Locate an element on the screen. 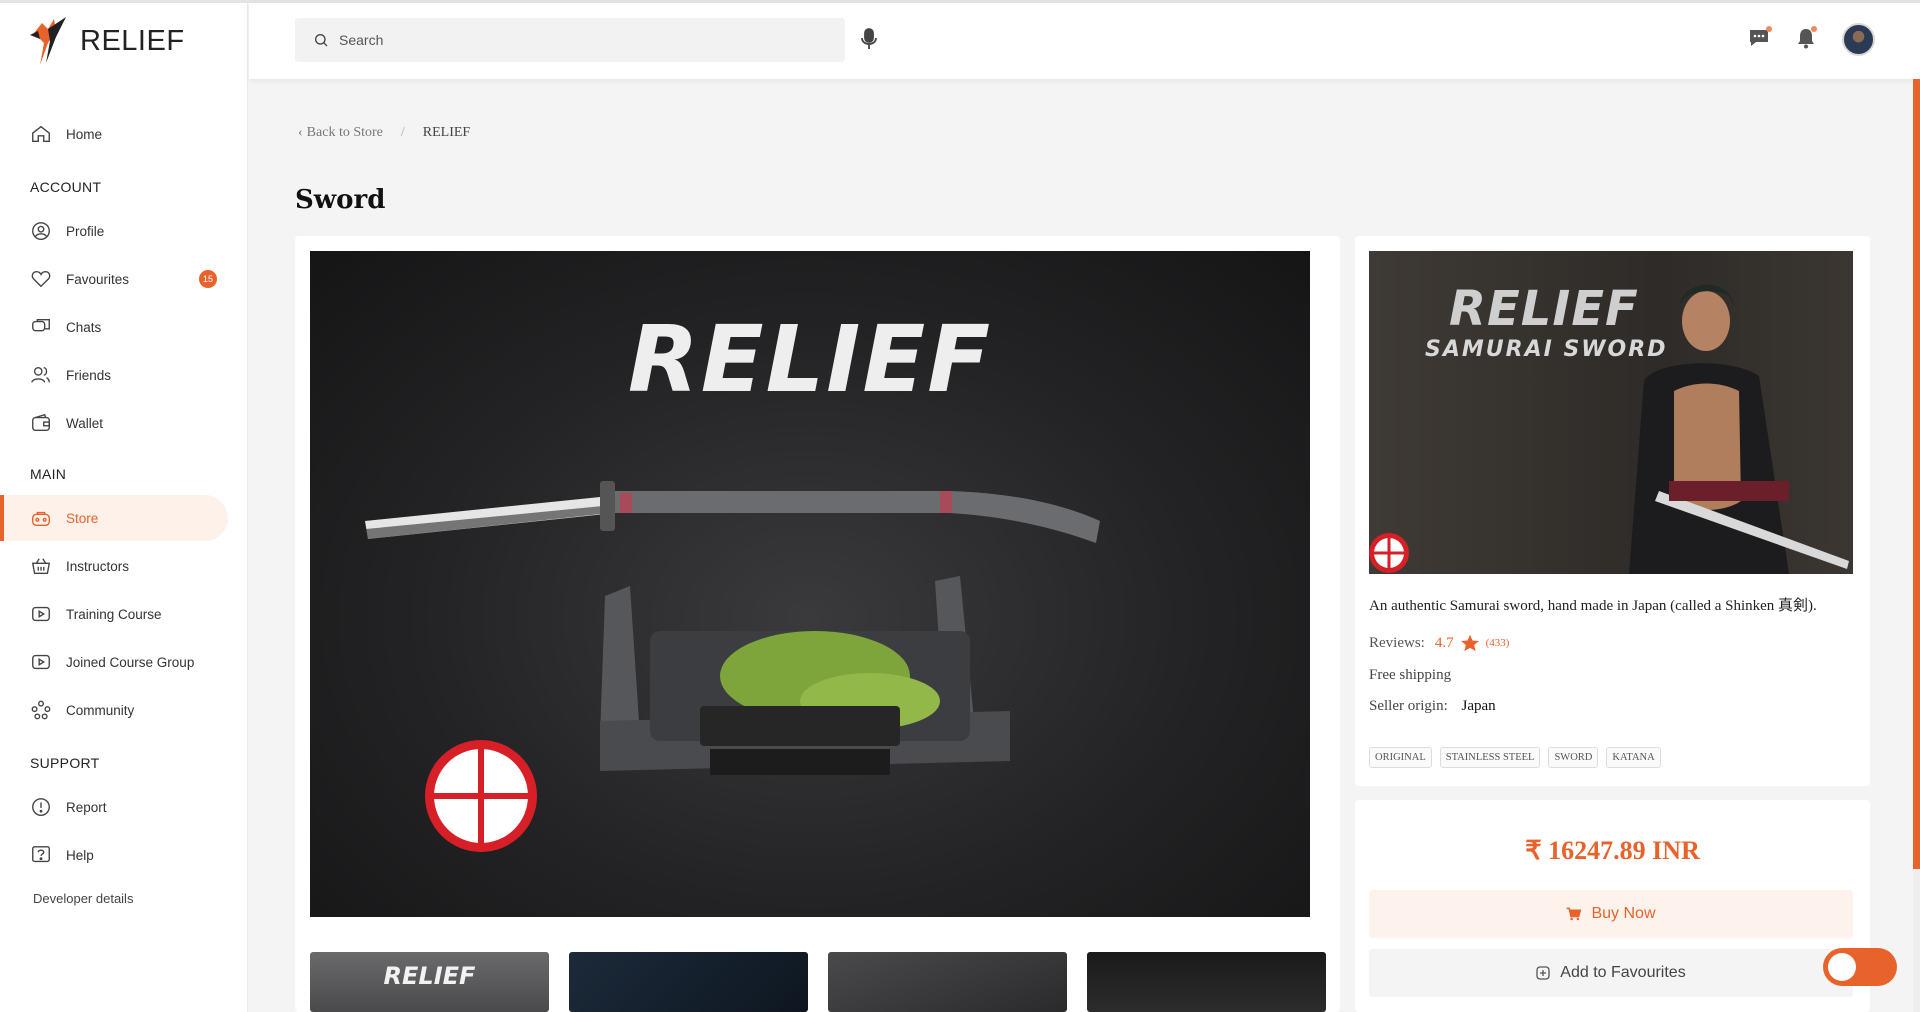 The image size is (1920, 1012). back-to-store-link: Back to Store is located at coordinates (345, 133).